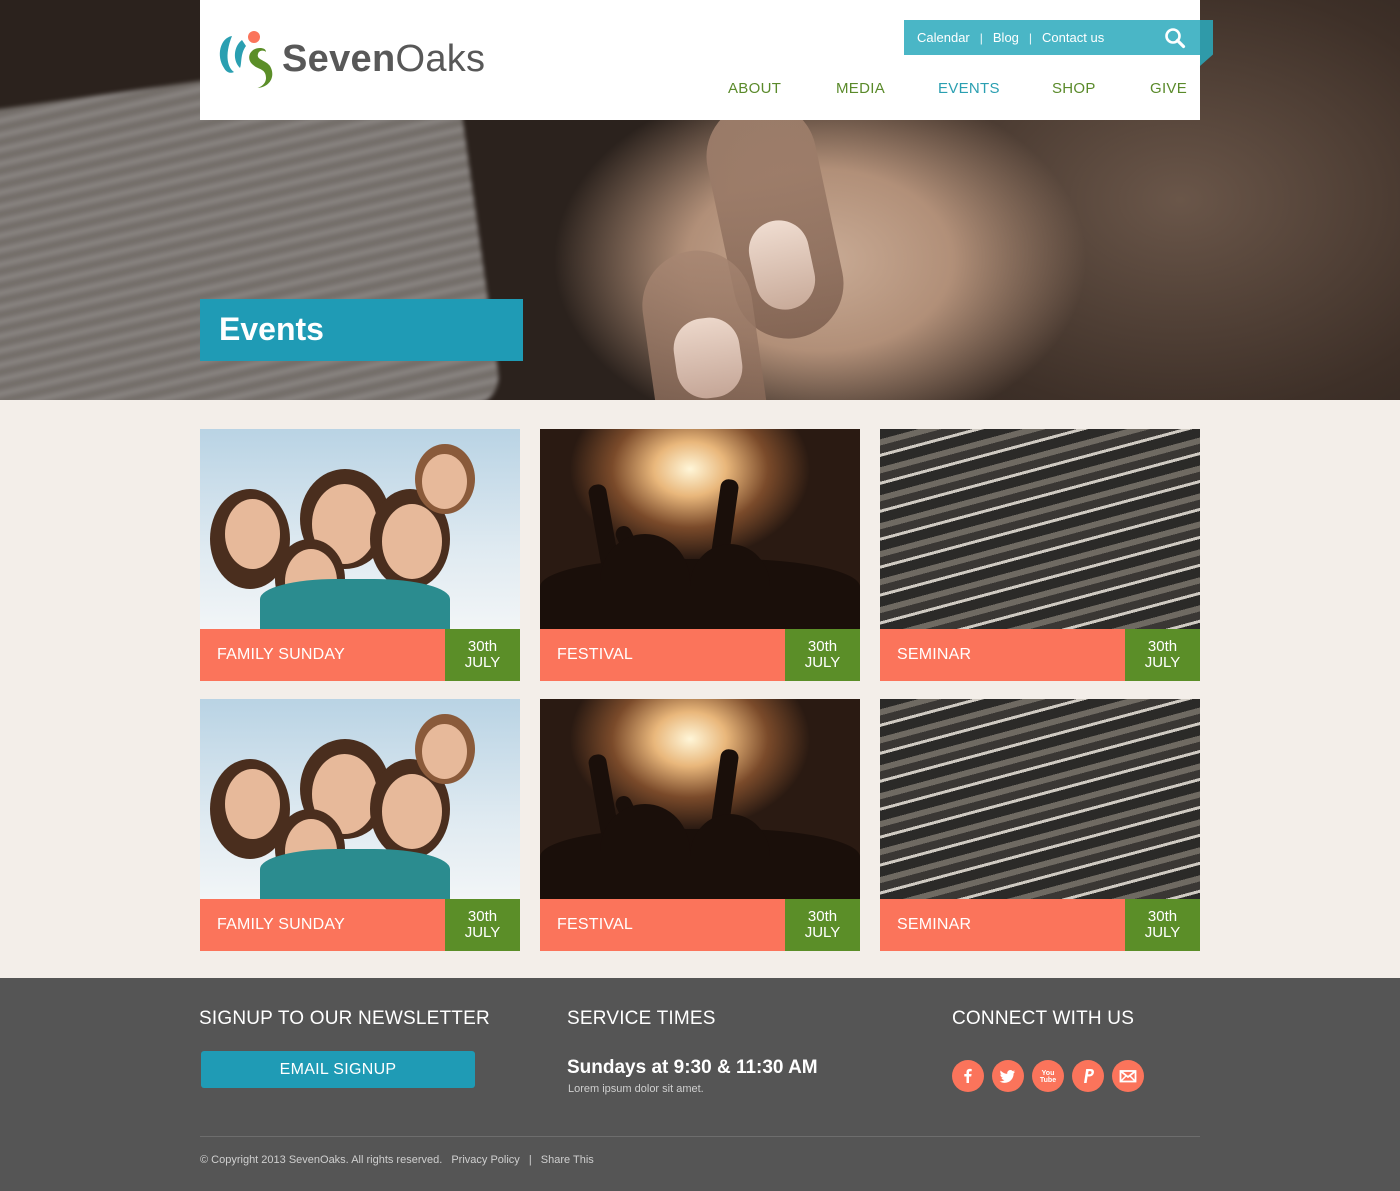 Image resolution: width=1400 pixels, height=1191 pixels. Describe the element at coordinates (361, 330) in the screenshot. I see `page-title-banner: Events` at that location.